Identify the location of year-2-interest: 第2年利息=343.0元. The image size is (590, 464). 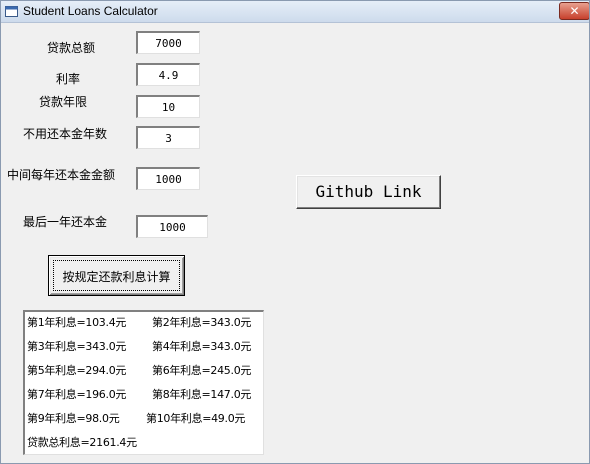
(202, 322).